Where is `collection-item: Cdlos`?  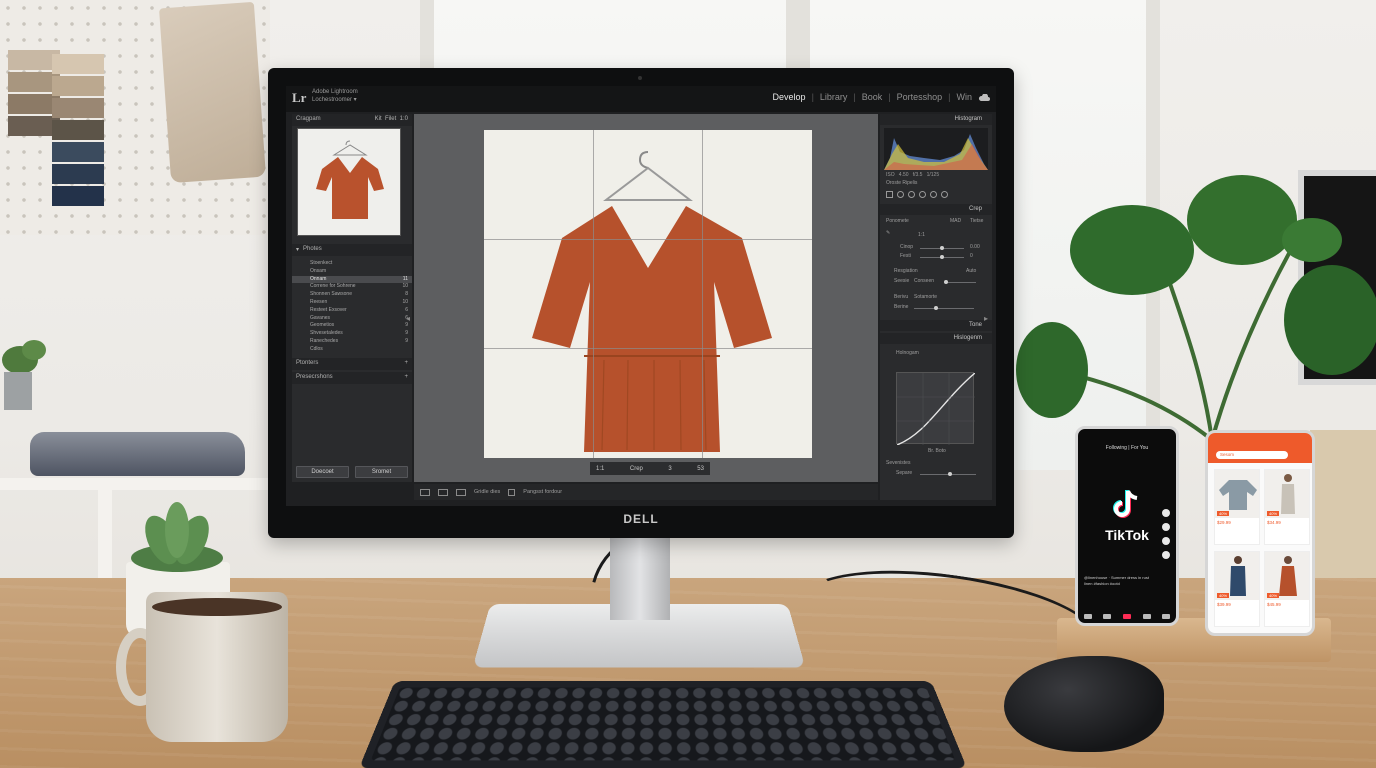
collection-item: Cdlos is located at coordinates (352, 350).